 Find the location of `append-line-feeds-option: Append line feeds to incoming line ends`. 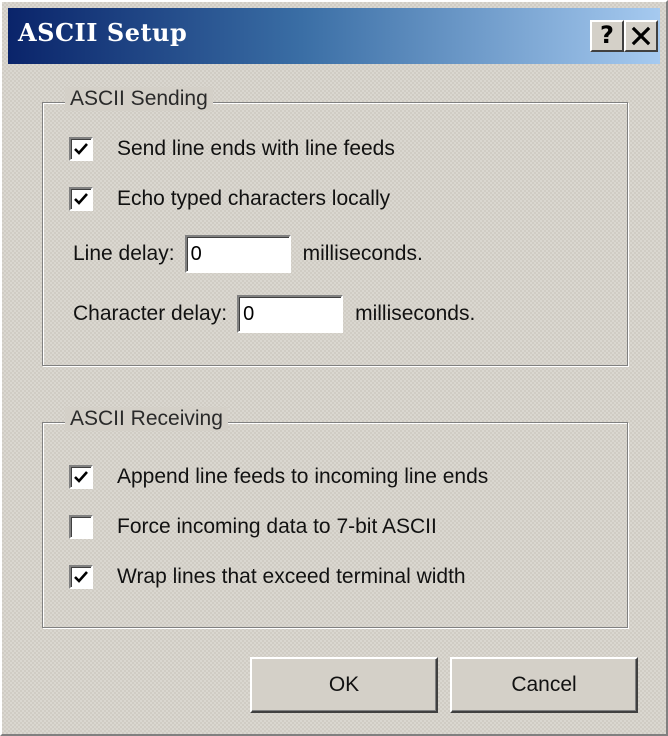

append-line-feeds-option: Append line feeds to incoming line ends is located at coordinates (278, 477).